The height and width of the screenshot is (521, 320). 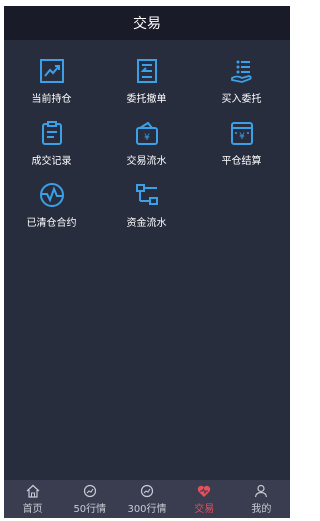 I want to click on settlement-icon: ¥, so click(x=241, y=133).